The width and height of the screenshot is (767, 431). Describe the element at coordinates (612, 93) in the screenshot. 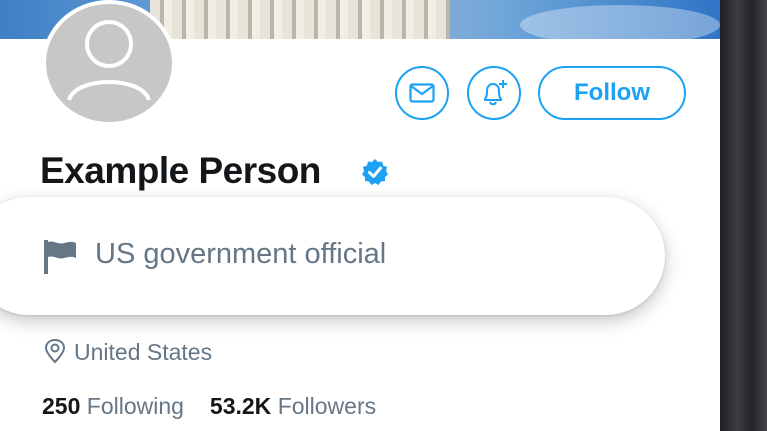

I see `follow-button: Follow` at that location.